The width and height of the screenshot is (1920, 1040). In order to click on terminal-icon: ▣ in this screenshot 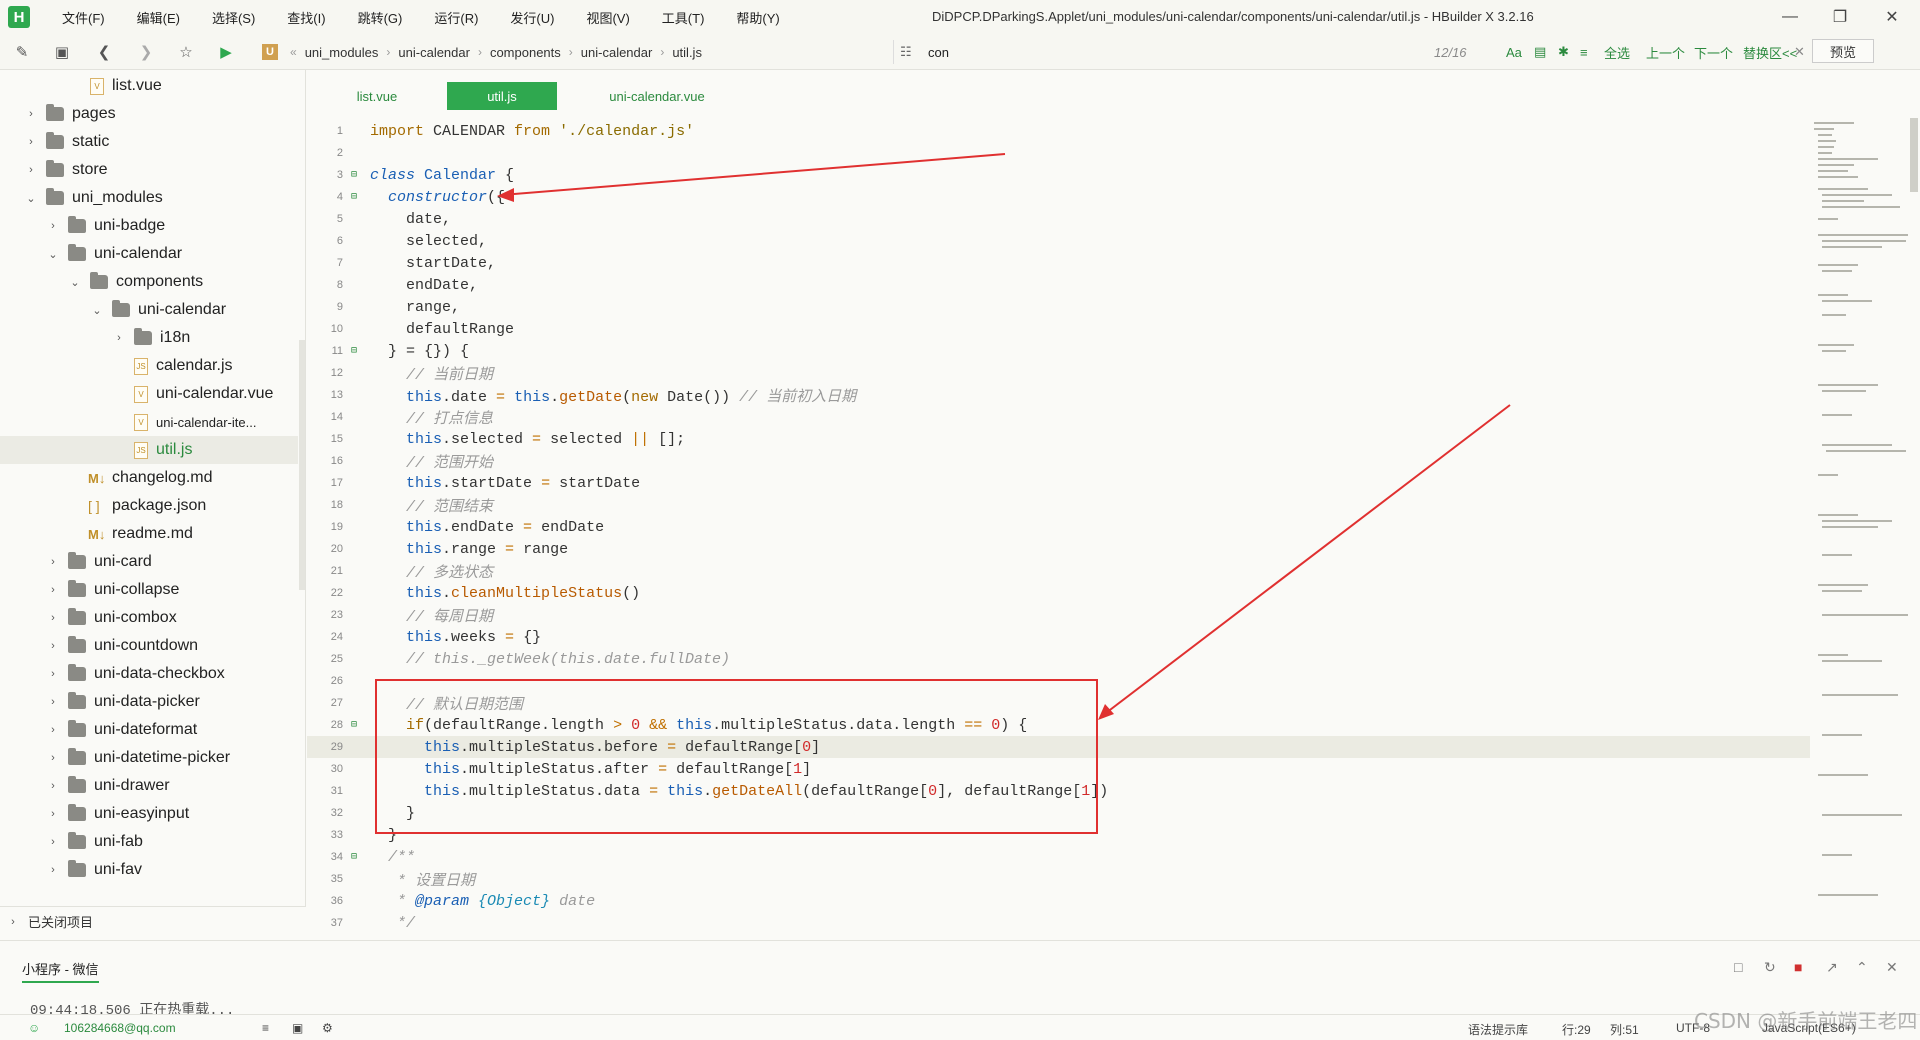, I will do `click(297, 1028)`.